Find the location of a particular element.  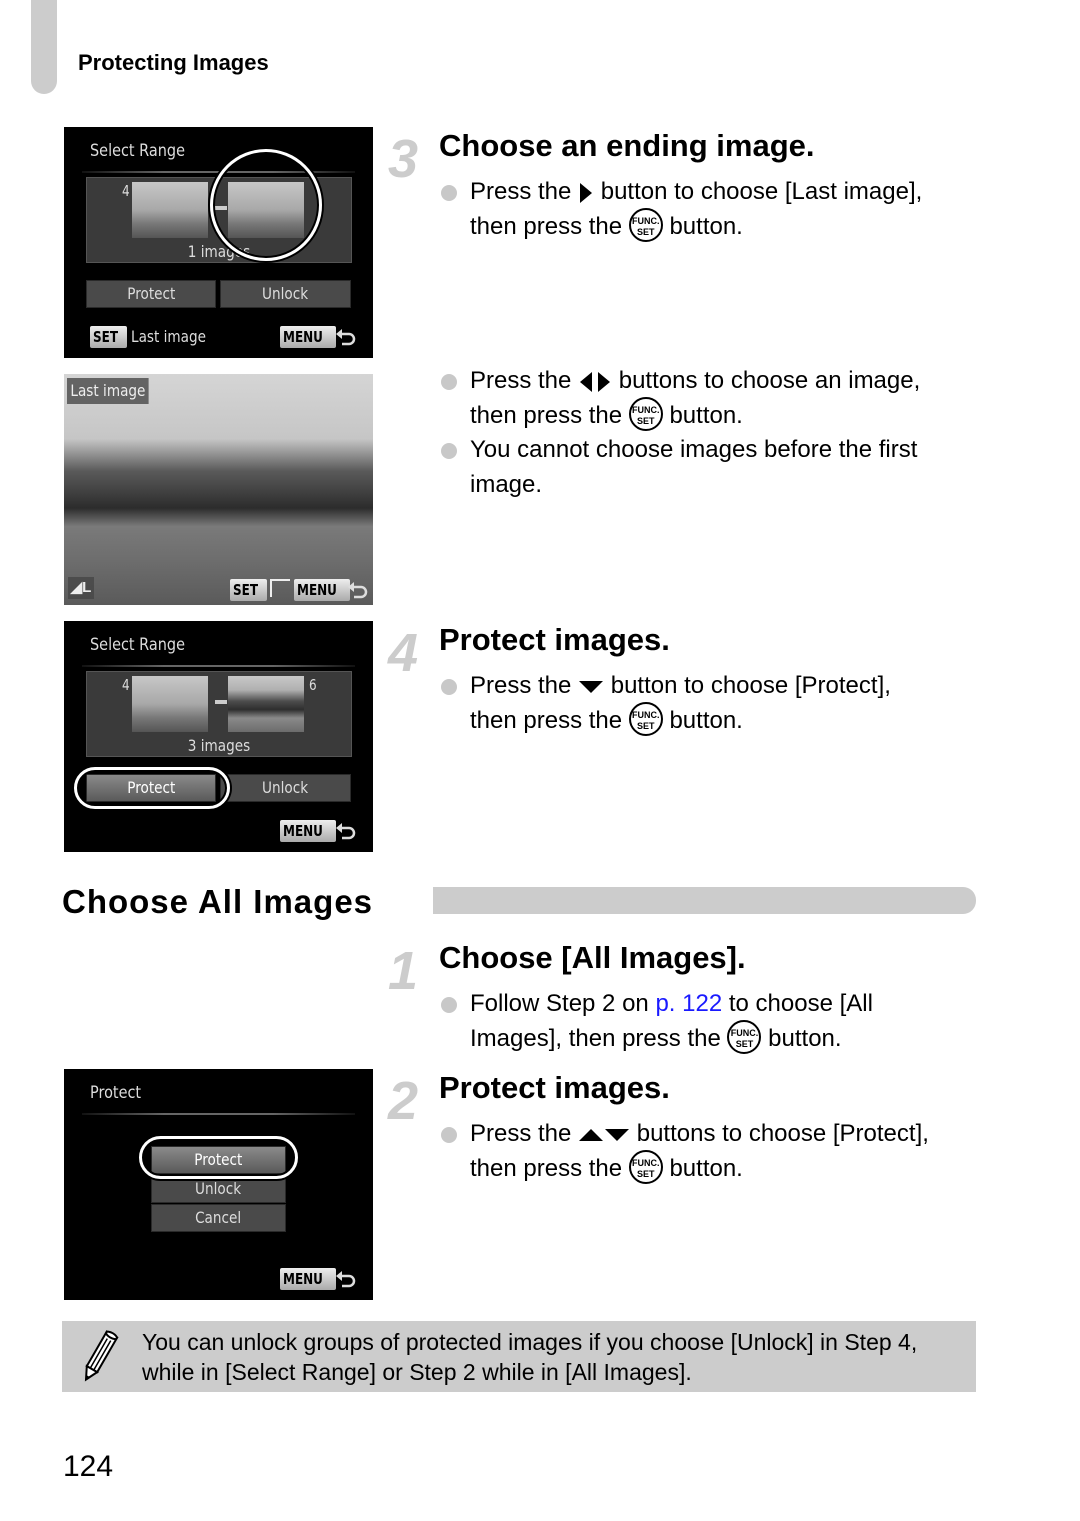

last-image-label: Last image is located at coordinates (108, 391).